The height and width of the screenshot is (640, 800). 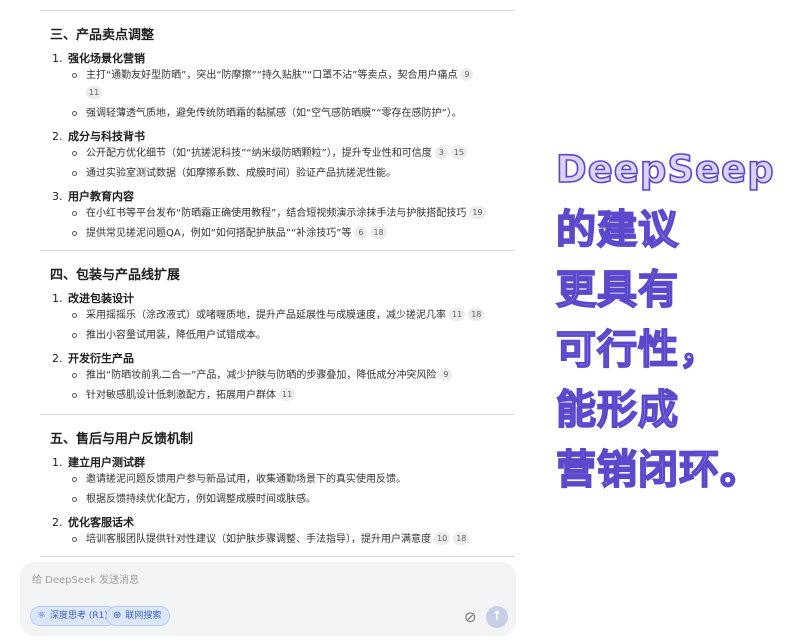 What do you see at coordinates (292, 234) in the screenshot?
I see `list-item: 提供常见搓泥问题QA，例如“如何搭配护肤品”“补涂技巧”等 6 18` at bounding box center [292, 234].